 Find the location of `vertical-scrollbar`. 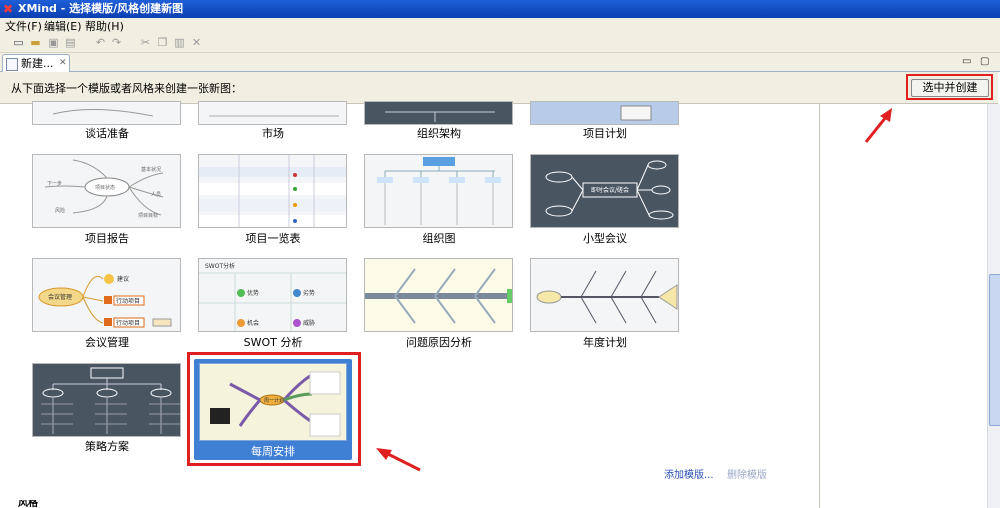

vertical-scrollbar is located at coordinates (993, 306).